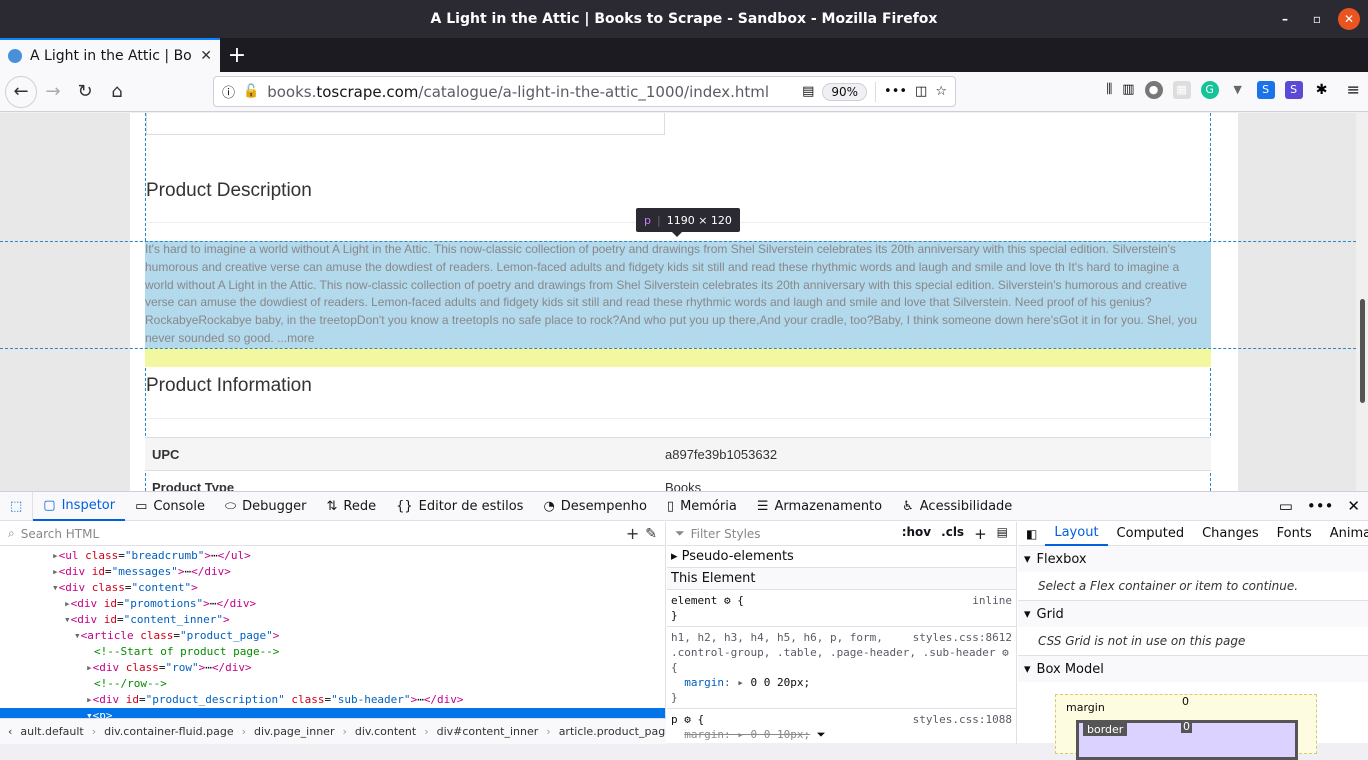 This screenshot has width=1368, height=760. Describe the element at coordinates (1209, 89) in the screenshot. I see `grammarly-icon: G` at that location.